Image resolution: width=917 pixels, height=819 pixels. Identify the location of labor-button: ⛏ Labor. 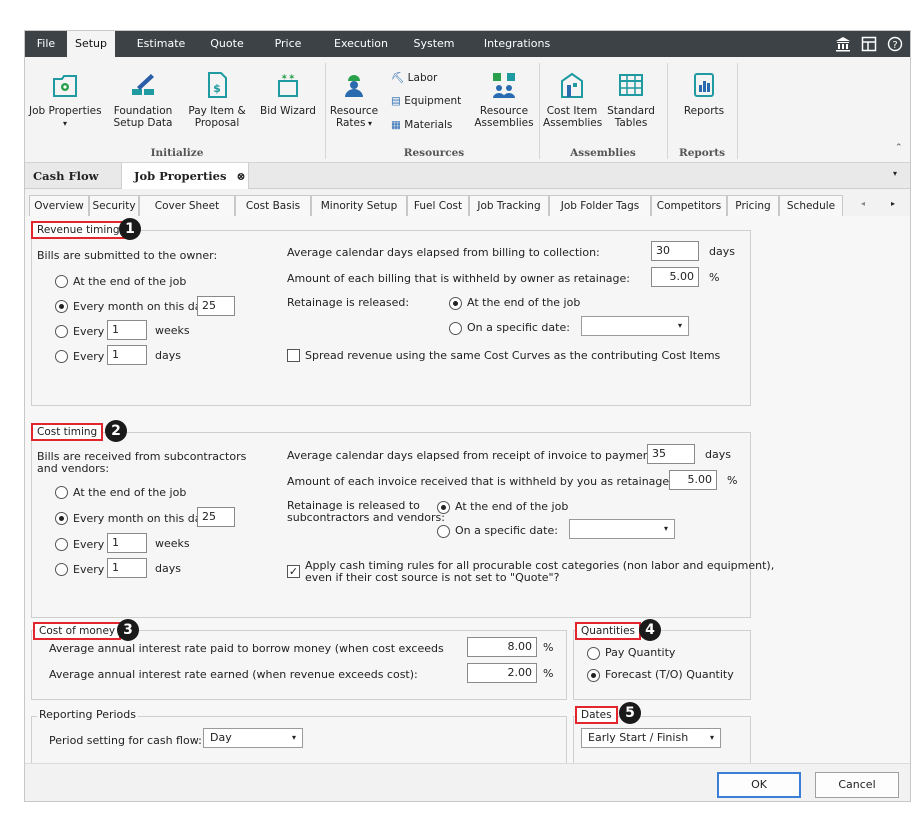
(414, 77).